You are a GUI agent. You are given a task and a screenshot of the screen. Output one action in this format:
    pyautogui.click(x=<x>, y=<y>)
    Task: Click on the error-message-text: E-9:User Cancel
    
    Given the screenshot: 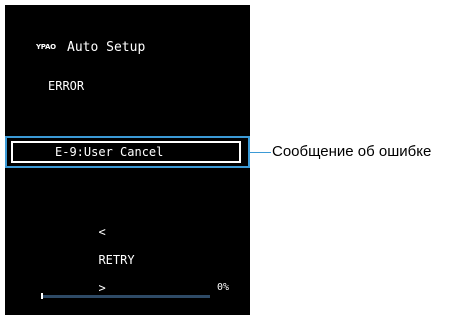 What is the action you would take?
    pyautogui.click(x=109, y=152)
    